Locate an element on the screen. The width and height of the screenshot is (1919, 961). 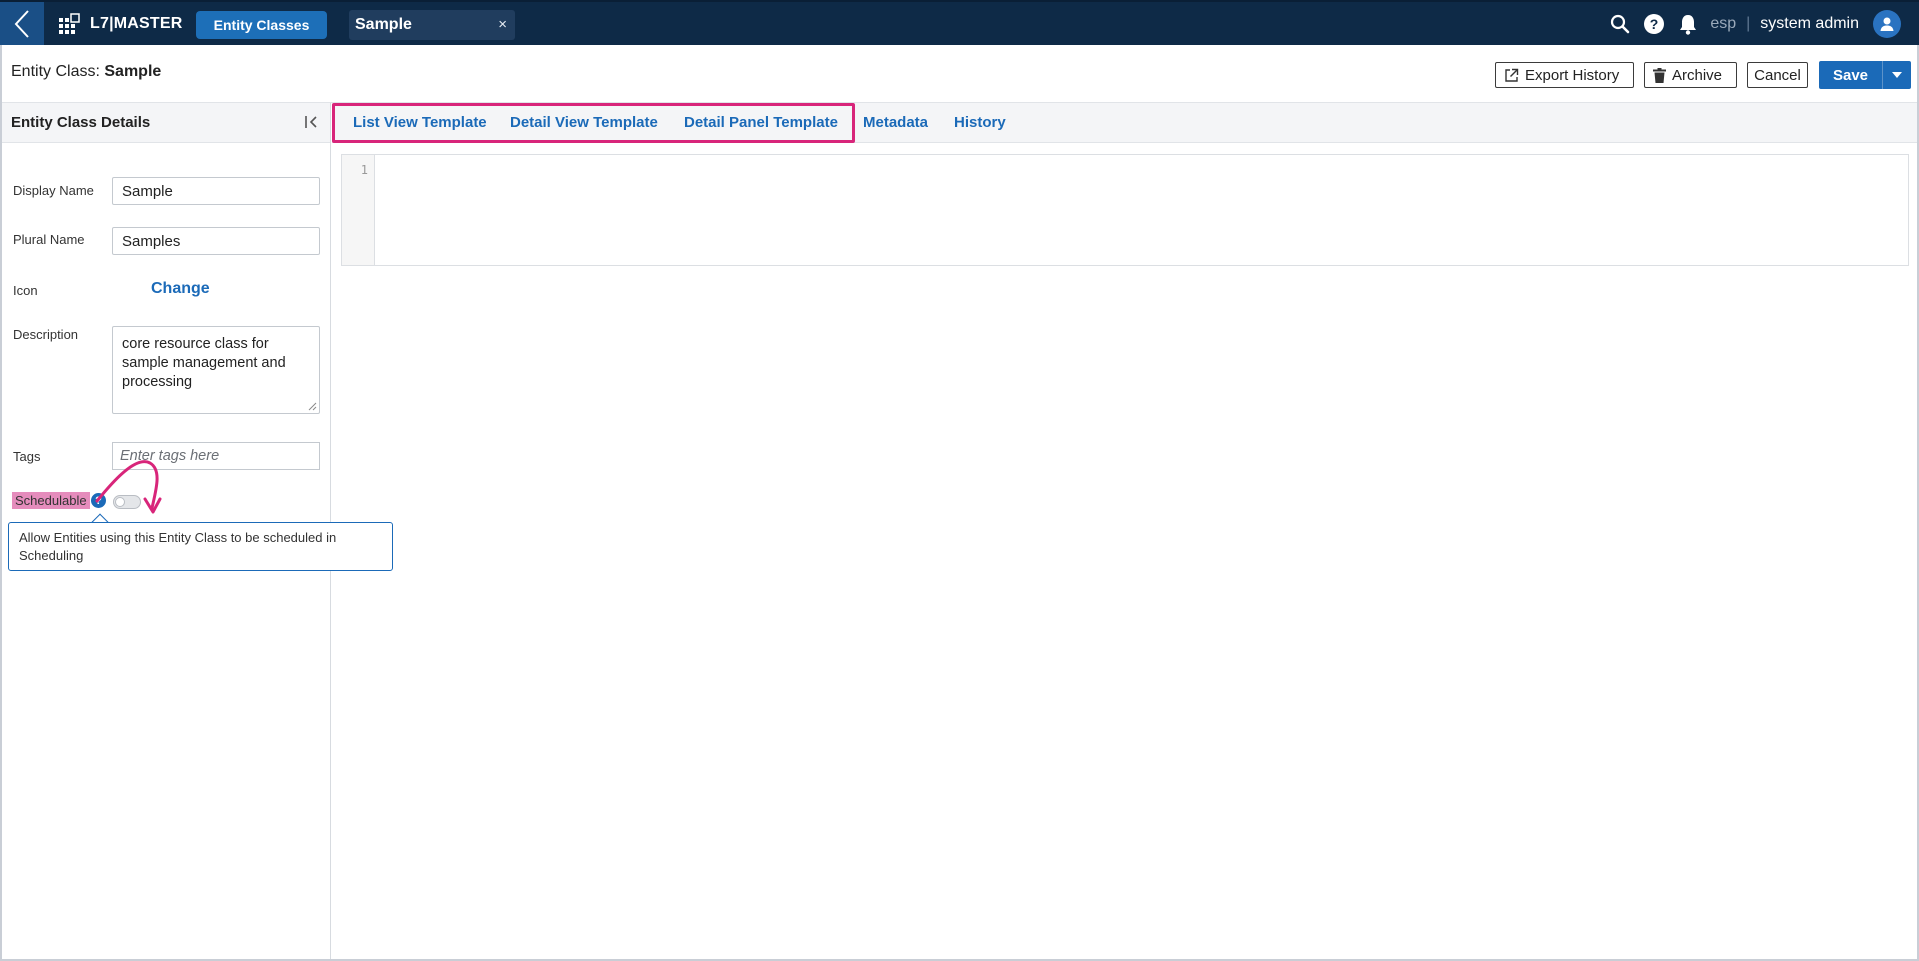
grid-logo-icon is located at coordinates (69, 23).